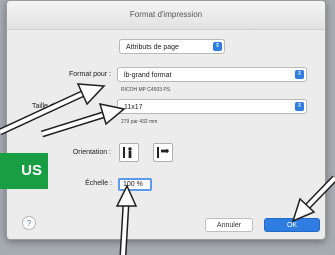 The height and width of the screenshot is (255, 335). Describe the element at coordinates (292, 225) in the screenshot. I see `ok-button: OK` at that location.